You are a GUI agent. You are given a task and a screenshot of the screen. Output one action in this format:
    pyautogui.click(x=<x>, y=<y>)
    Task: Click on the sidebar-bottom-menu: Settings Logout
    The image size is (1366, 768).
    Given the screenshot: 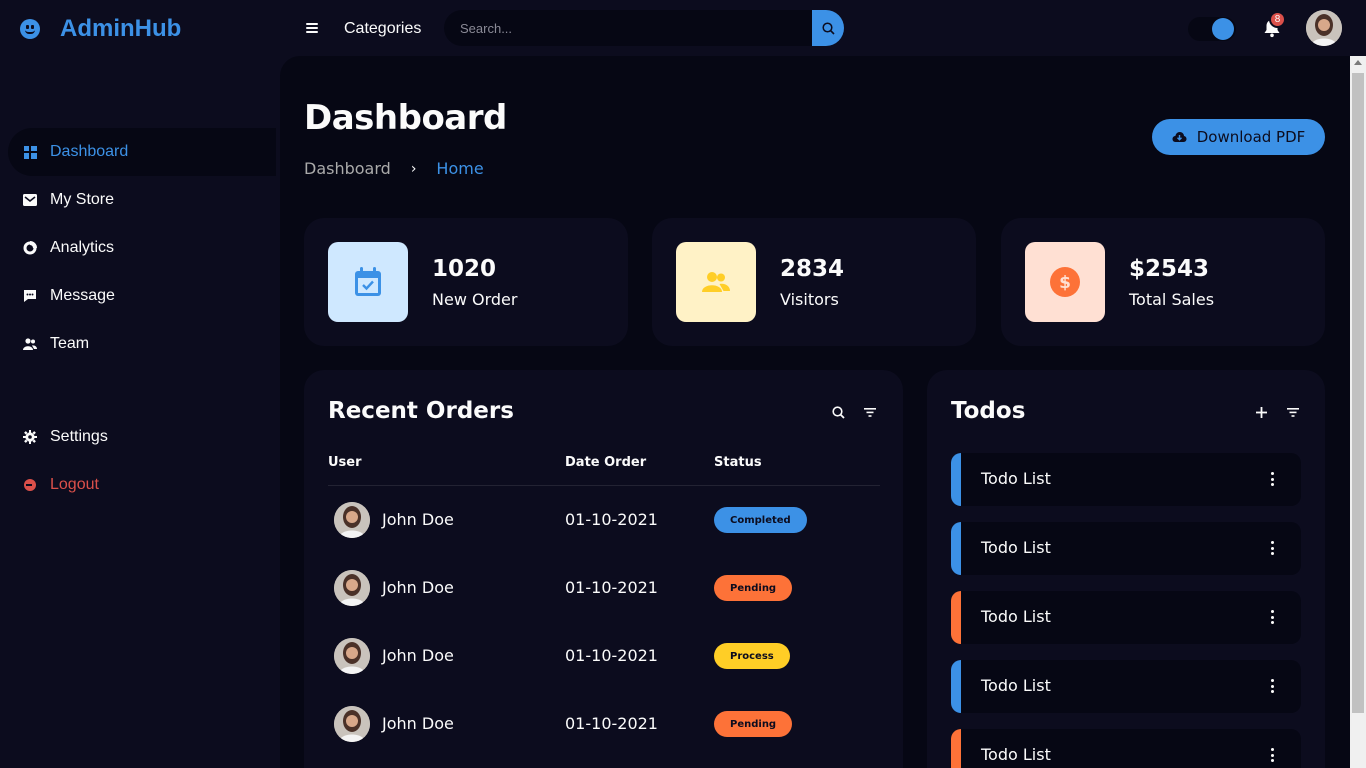 What is the action you would take?
    pyautogui.click(x=140, y=461)
    